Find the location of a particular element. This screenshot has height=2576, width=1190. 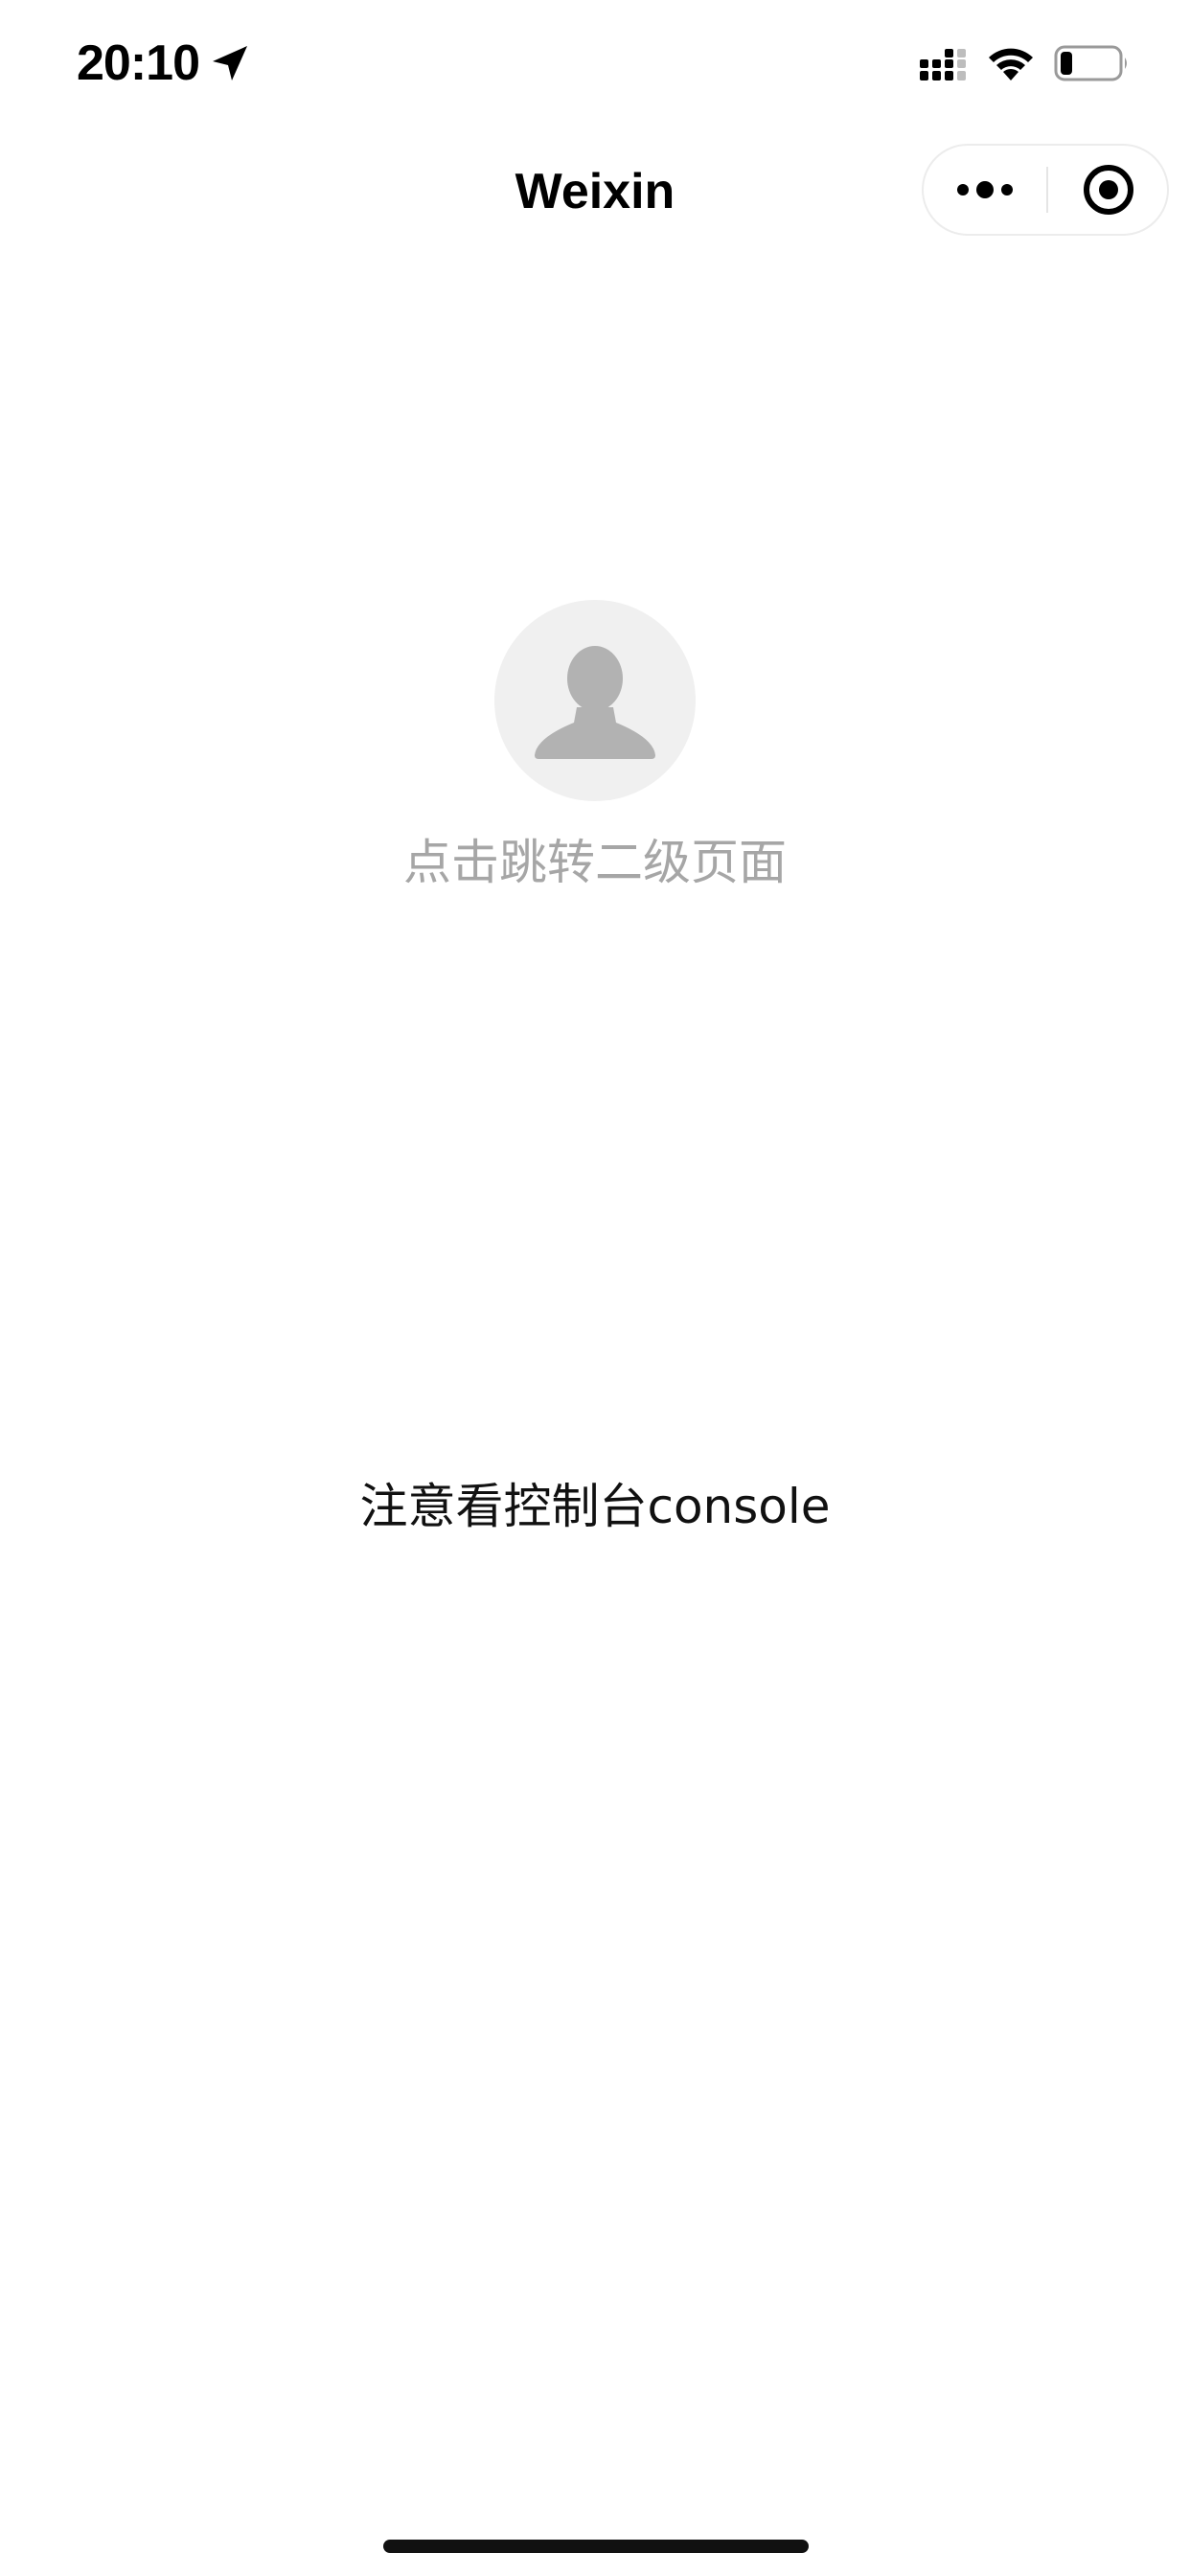

avatar is located at coordinates (595, 700).